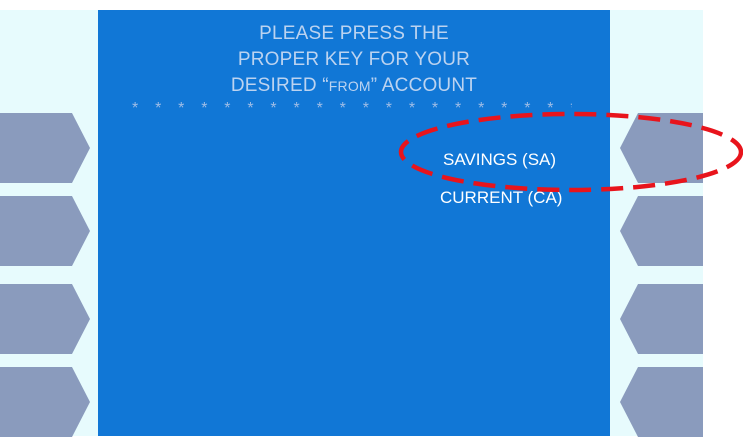 The width and height of the screenshot is (743, 437). I want to click on prompt-line-1: PLEASE PRESS THE, so click(354, 33).